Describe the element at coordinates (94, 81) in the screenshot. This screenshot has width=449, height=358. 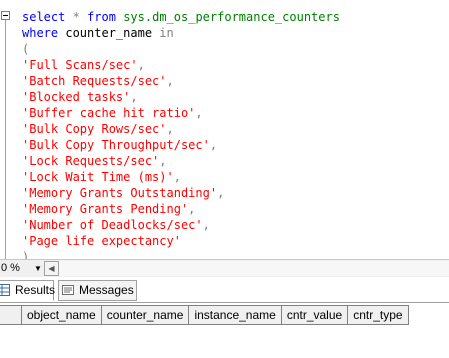
I see `code-token: 'Batch Requests/sec'` at that location.